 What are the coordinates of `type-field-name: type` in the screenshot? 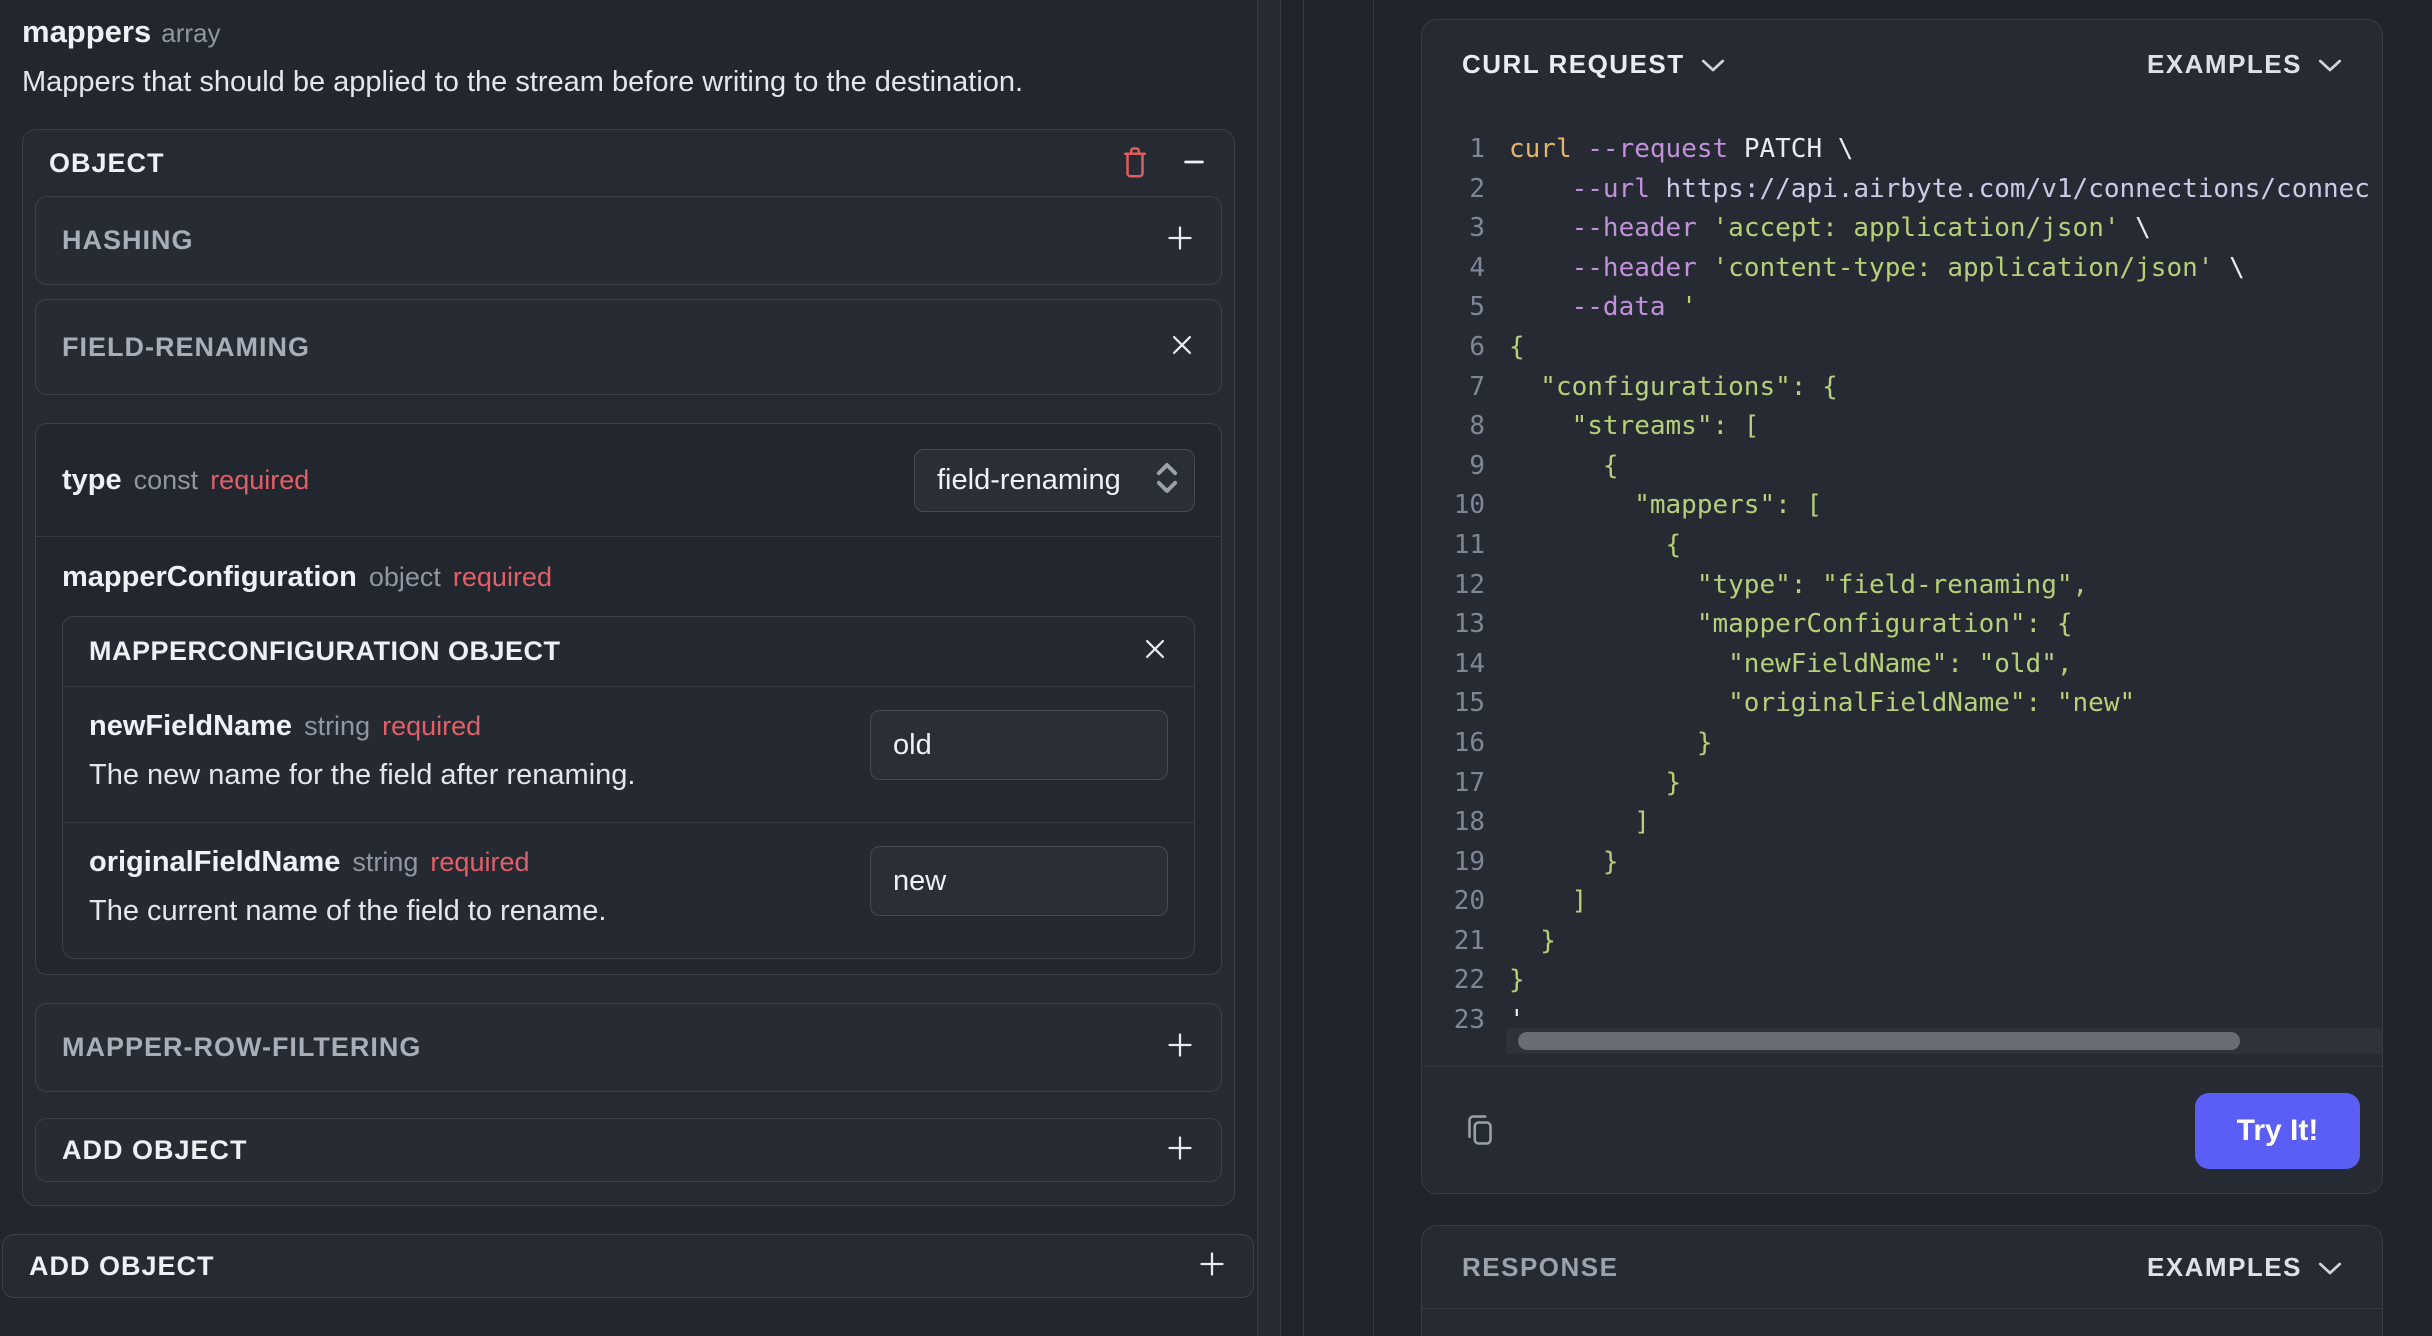 It's located at (92, 479).